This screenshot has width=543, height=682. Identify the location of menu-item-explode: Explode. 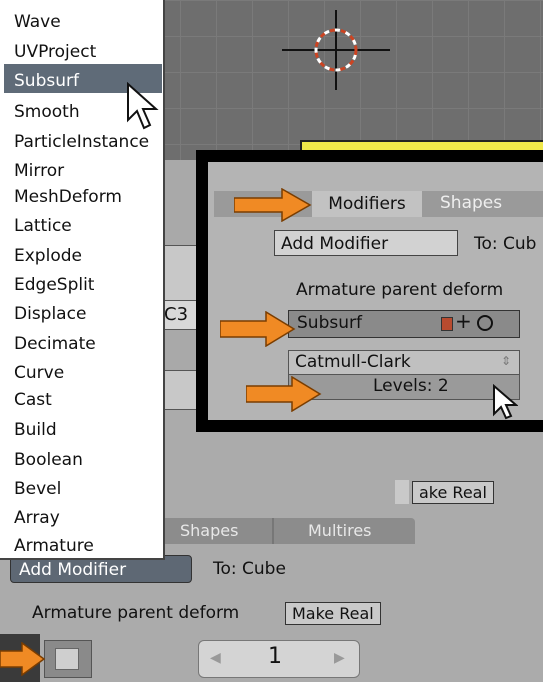
(48, 256).